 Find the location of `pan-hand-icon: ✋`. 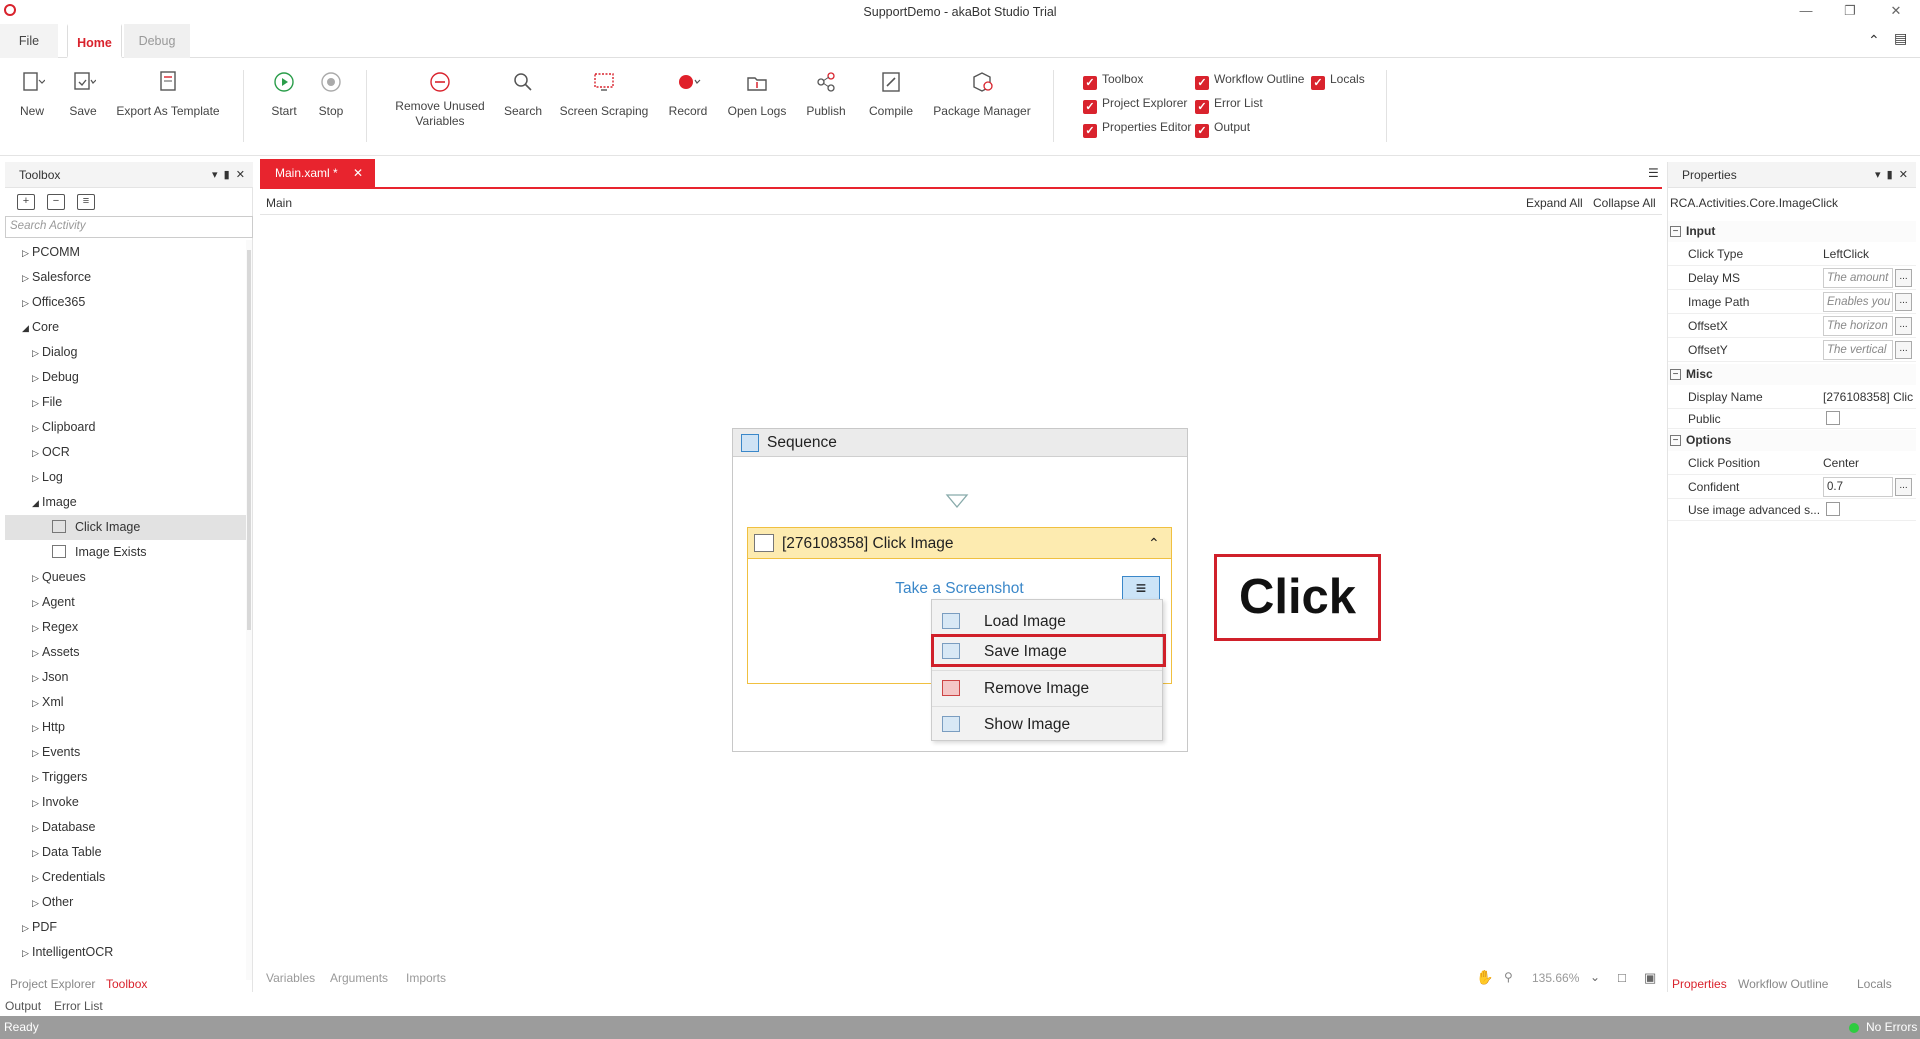

pan-hand-icon: ✋ is located at coordinates (1484, 977).